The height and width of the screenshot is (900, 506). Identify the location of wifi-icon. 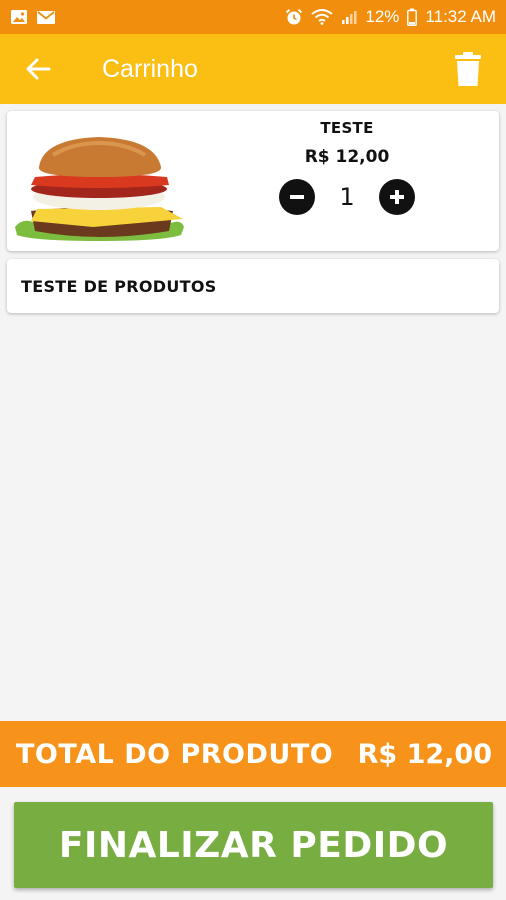
(322, 17).